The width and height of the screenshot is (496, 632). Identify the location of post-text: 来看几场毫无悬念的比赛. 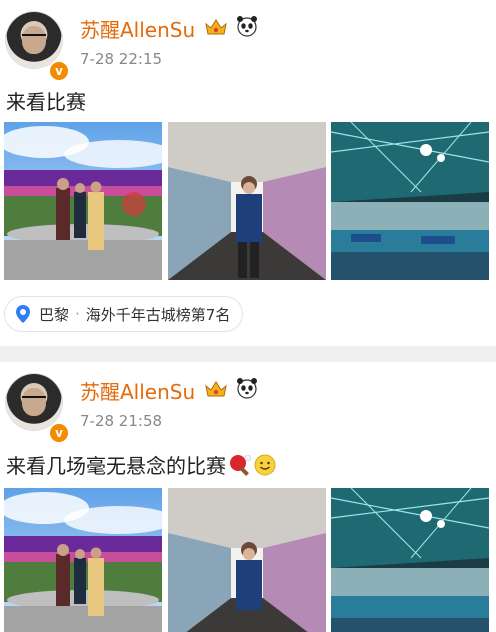
(141, 464).